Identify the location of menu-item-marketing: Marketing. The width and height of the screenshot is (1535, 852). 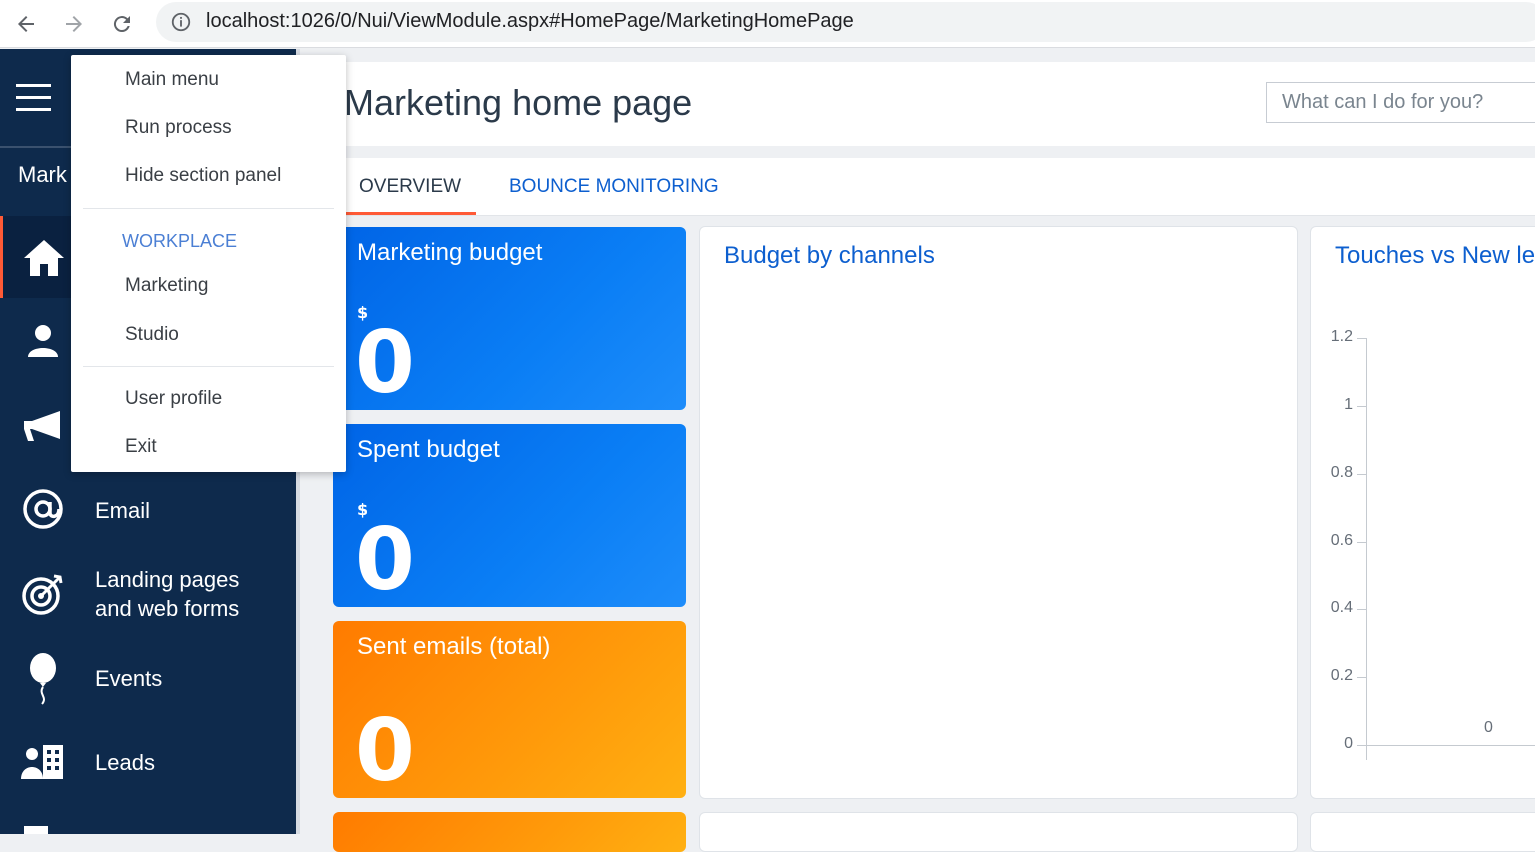
(166, 286).